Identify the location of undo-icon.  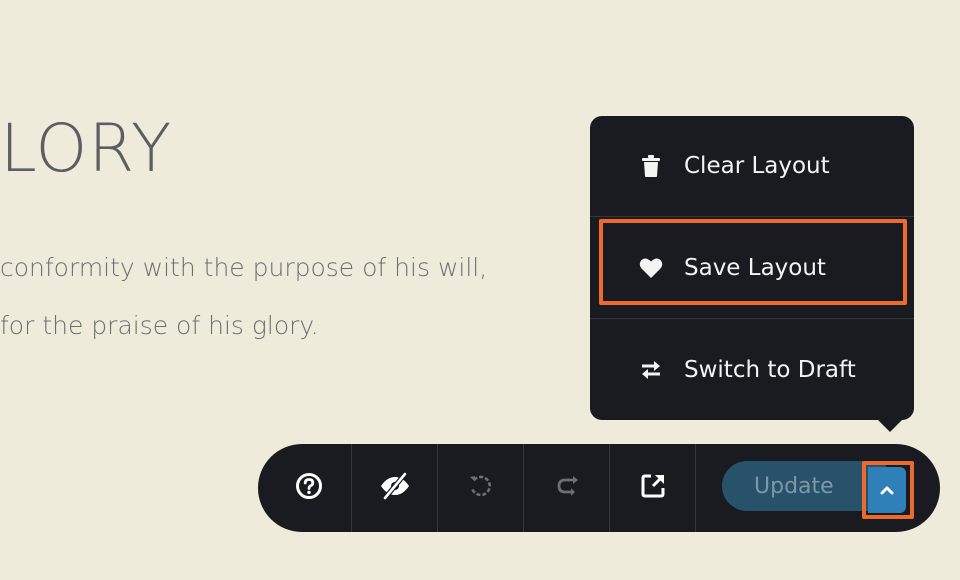
(481, 488).